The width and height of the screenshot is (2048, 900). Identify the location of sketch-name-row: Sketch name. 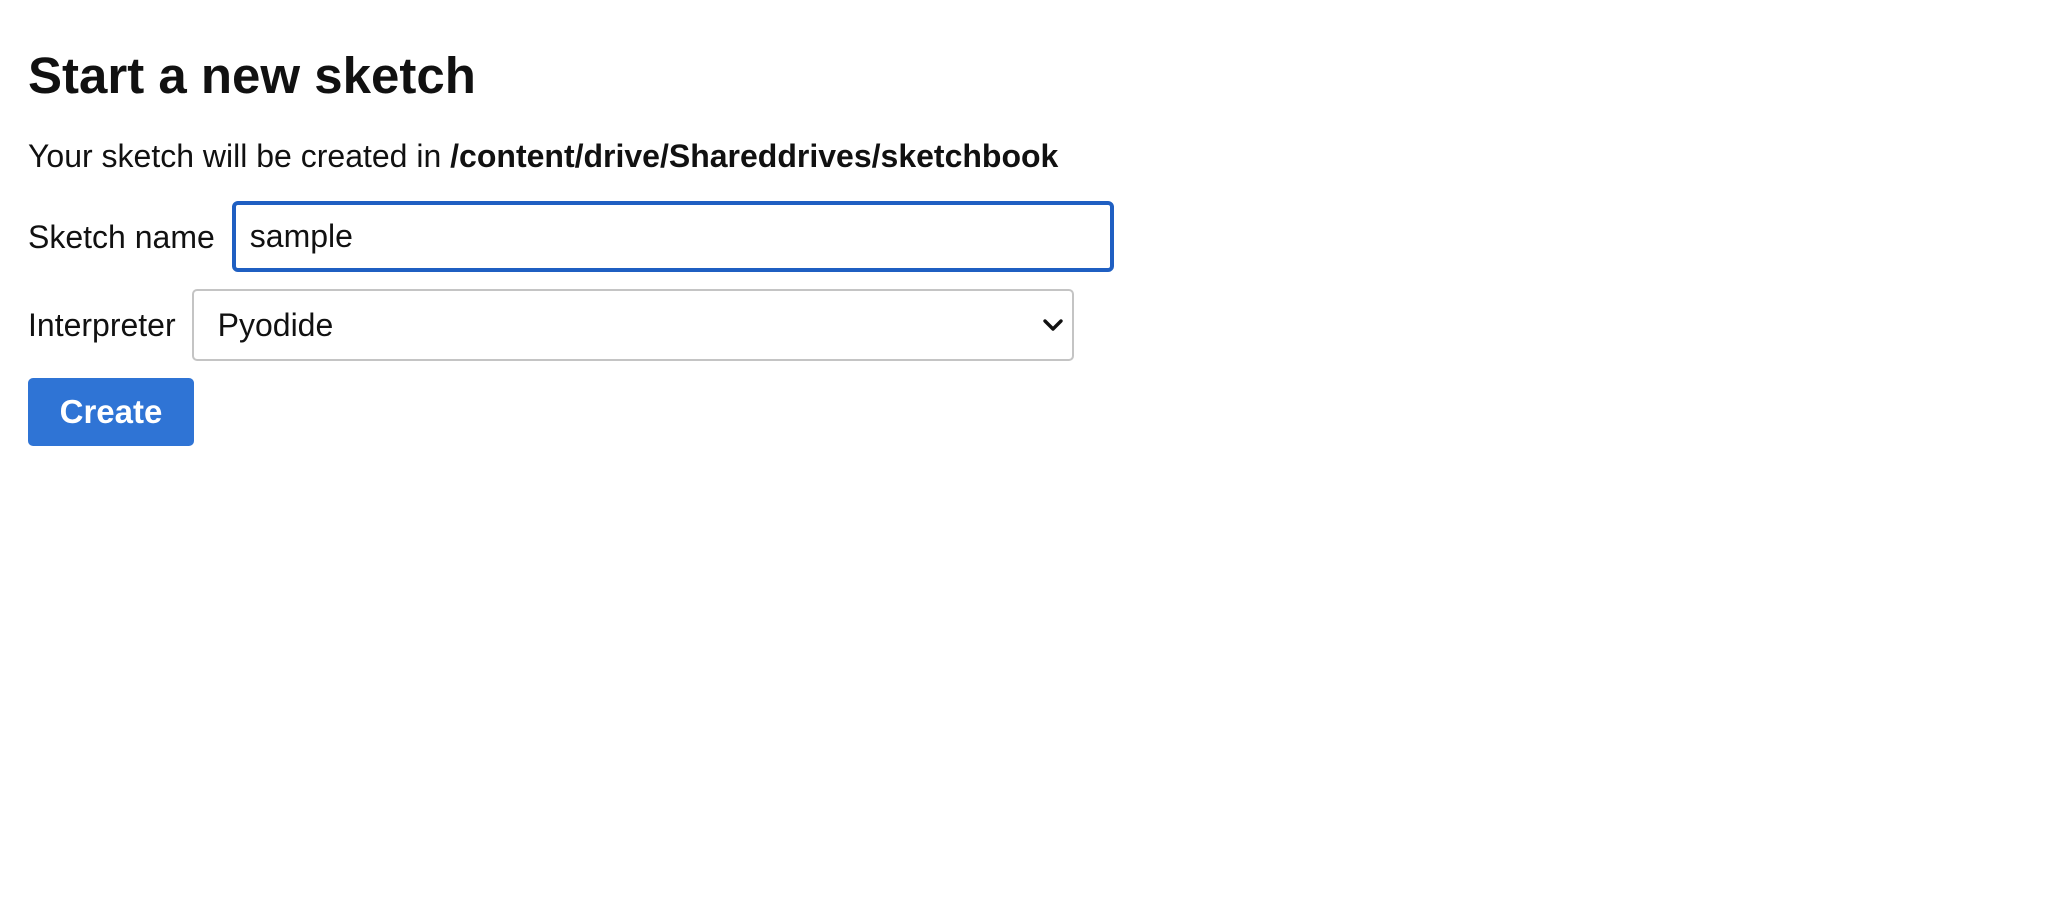
(1038, 236).